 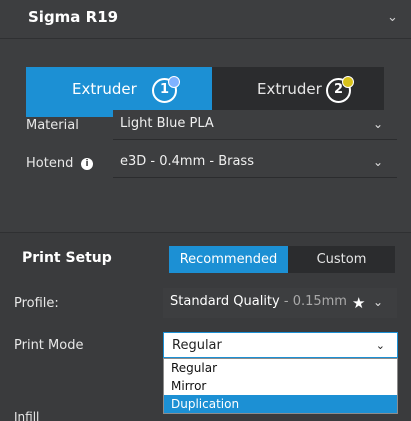 I want to click on print-mode-select: Regular ⌄, so click(x=280, y=345).